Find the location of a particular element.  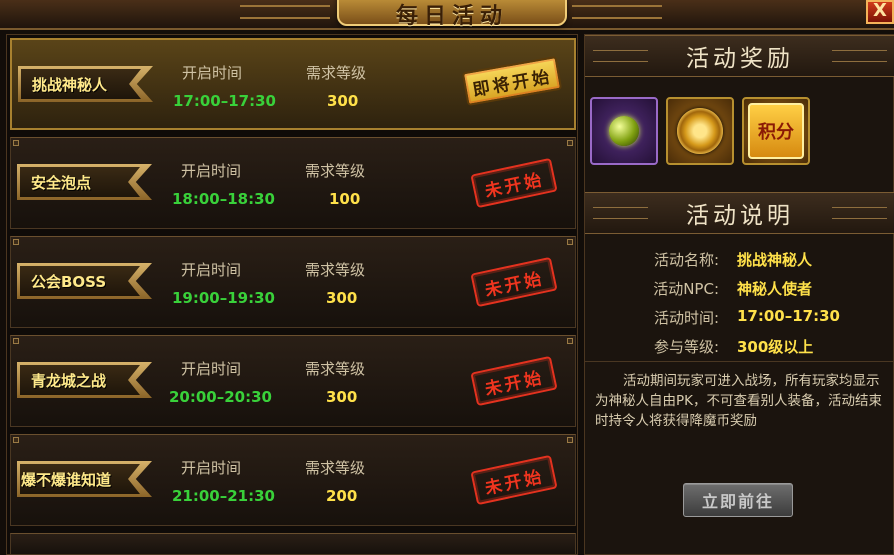

close-button: X is located at coordinates (880, 12).